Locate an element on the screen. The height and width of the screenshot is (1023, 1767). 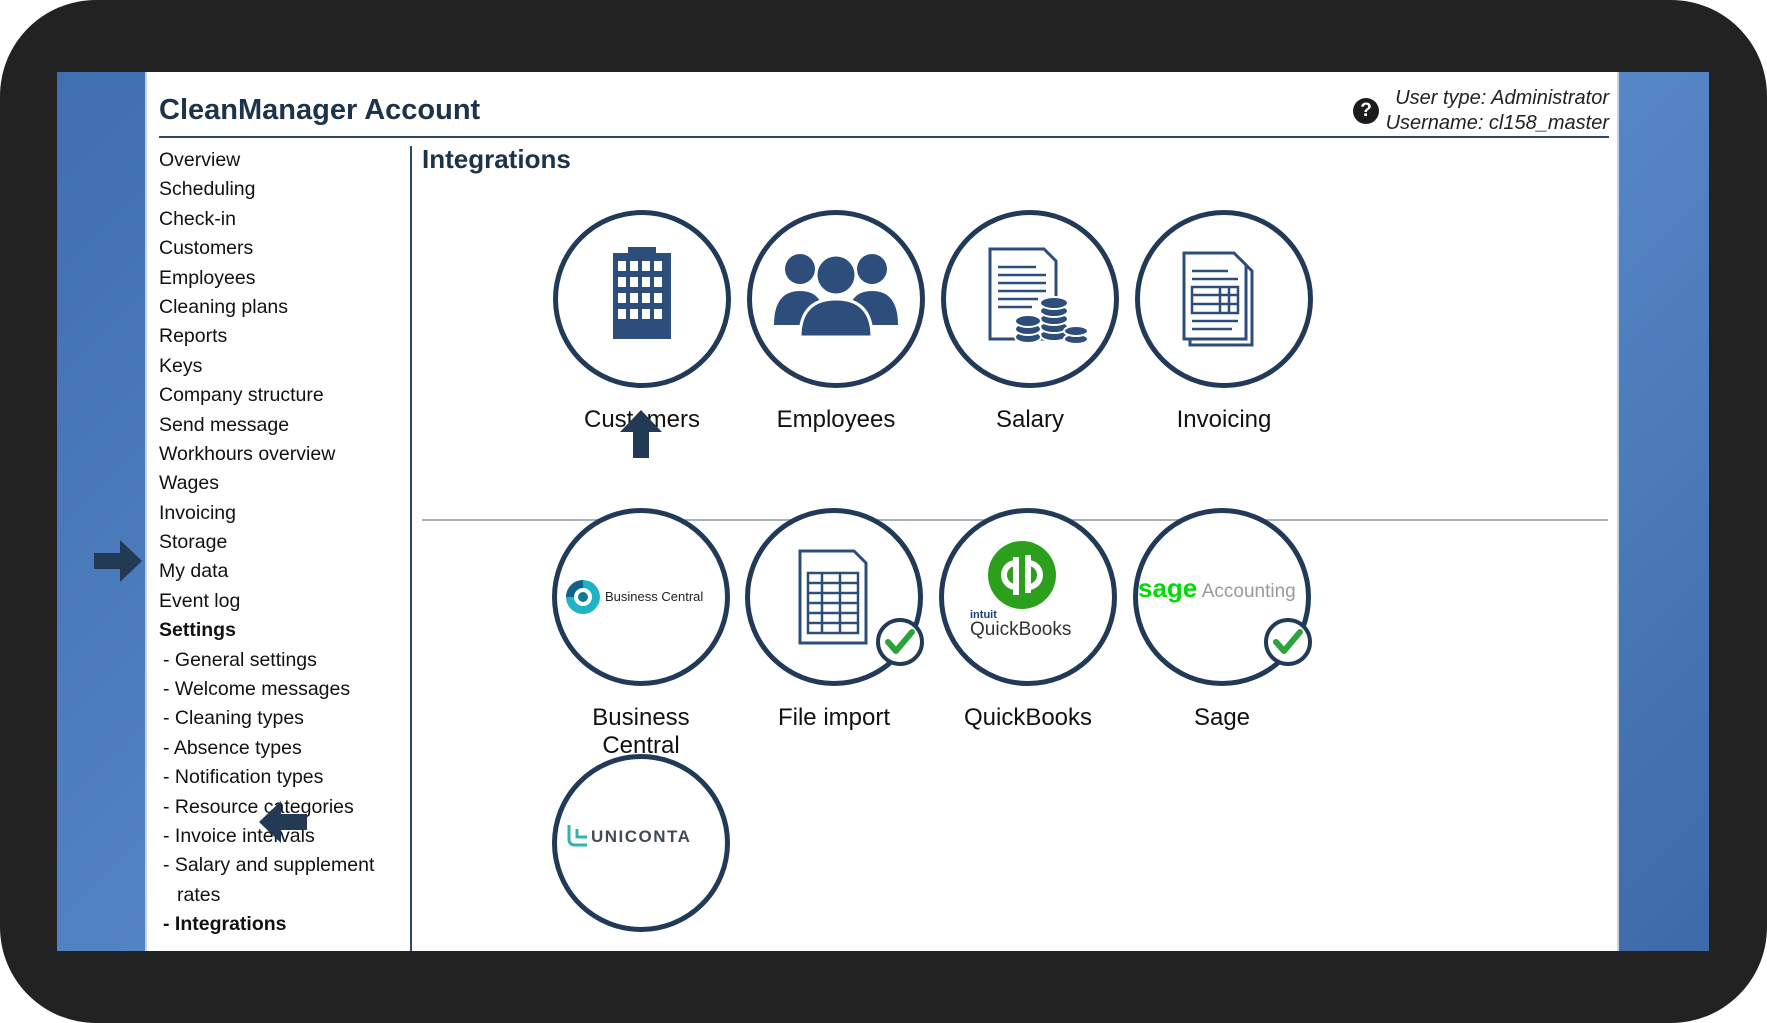
sidebar-item-storage: Storage is located at coordinates (284, 542).